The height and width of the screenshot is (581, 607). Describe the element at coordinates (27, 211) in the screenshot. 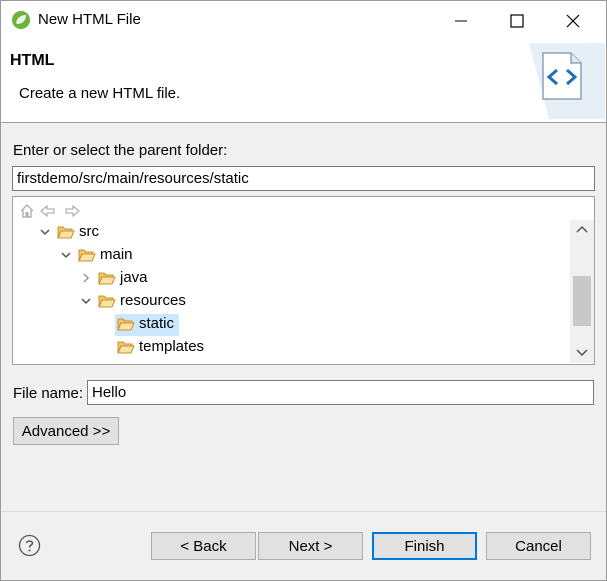

I see `home-icon` at that location.